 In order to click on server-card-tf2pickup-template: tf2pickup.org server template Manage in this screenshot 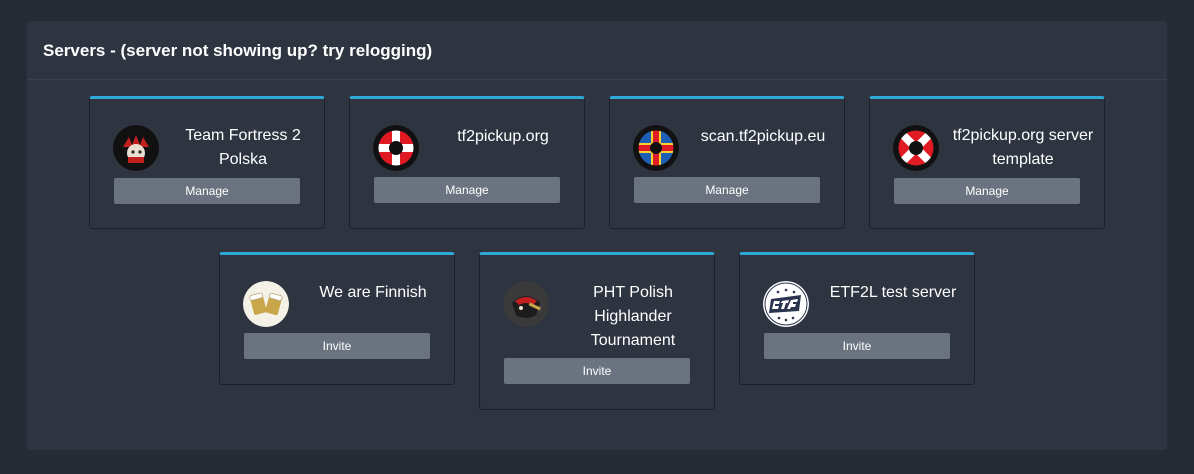, I will do `click(987, 162)`.